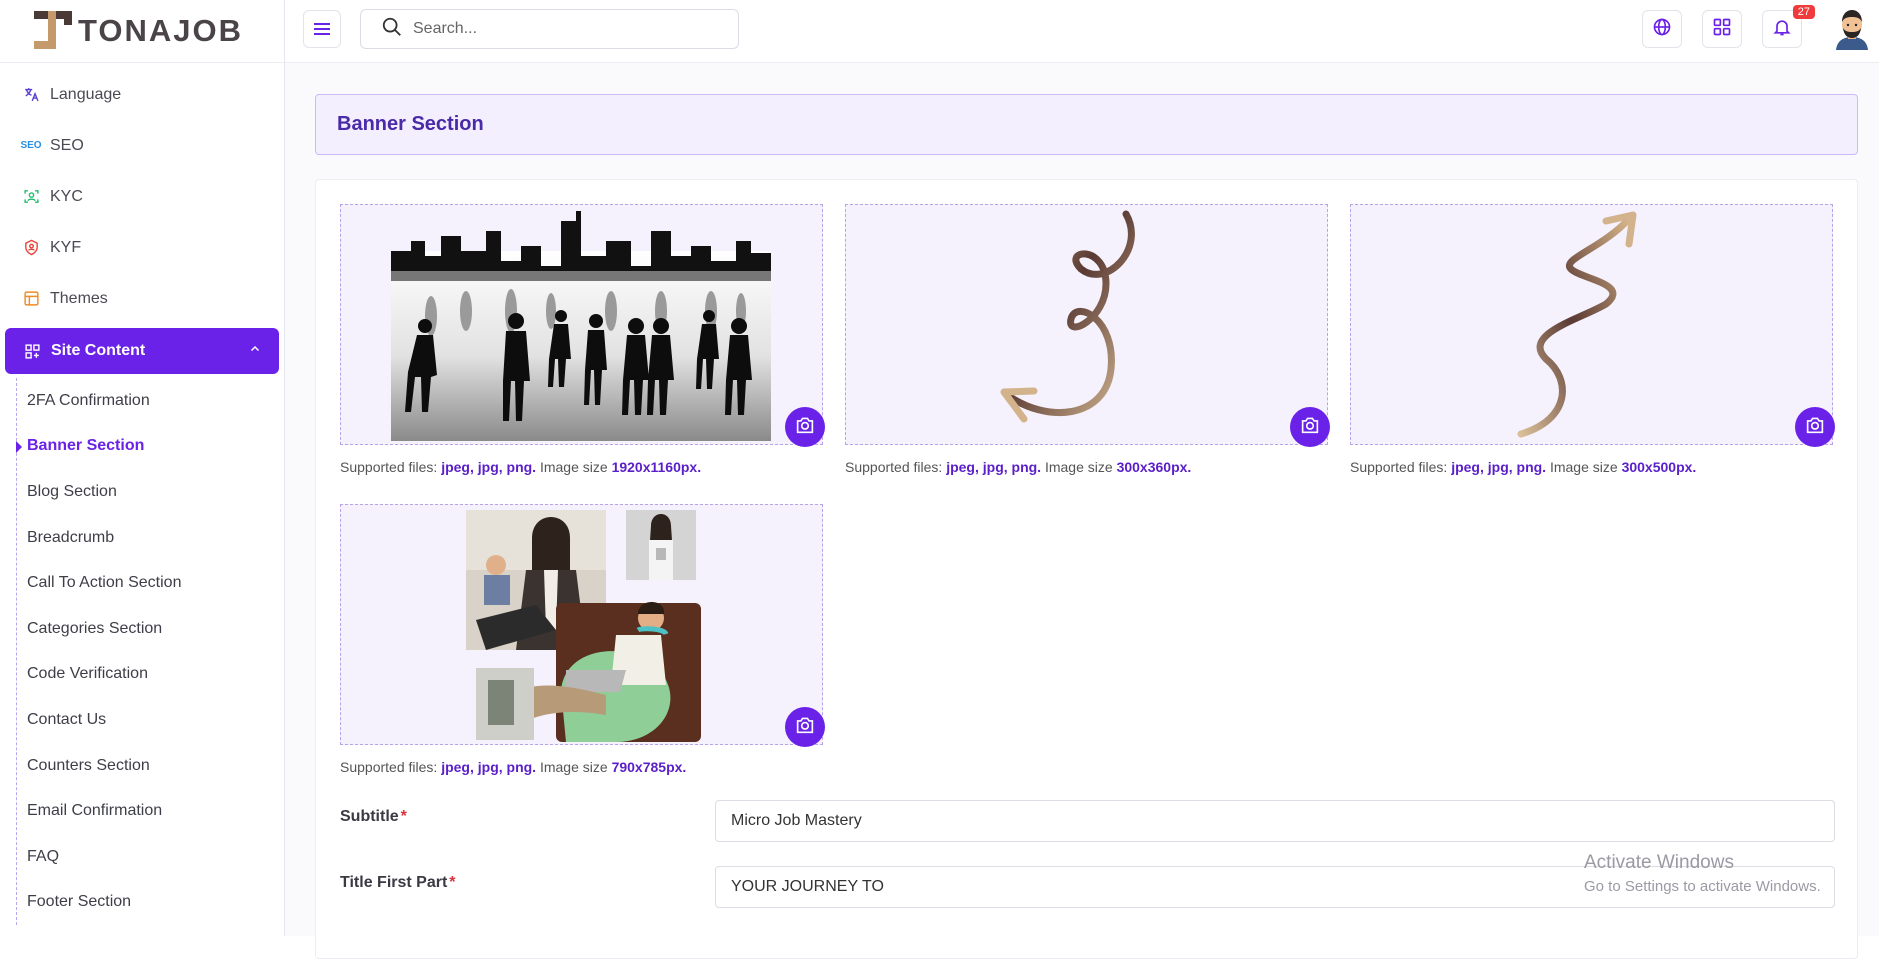  What do you see at coordinates (1852, 29) in the screenshot?
I see `avatar` at bounding box center [1852, 29].